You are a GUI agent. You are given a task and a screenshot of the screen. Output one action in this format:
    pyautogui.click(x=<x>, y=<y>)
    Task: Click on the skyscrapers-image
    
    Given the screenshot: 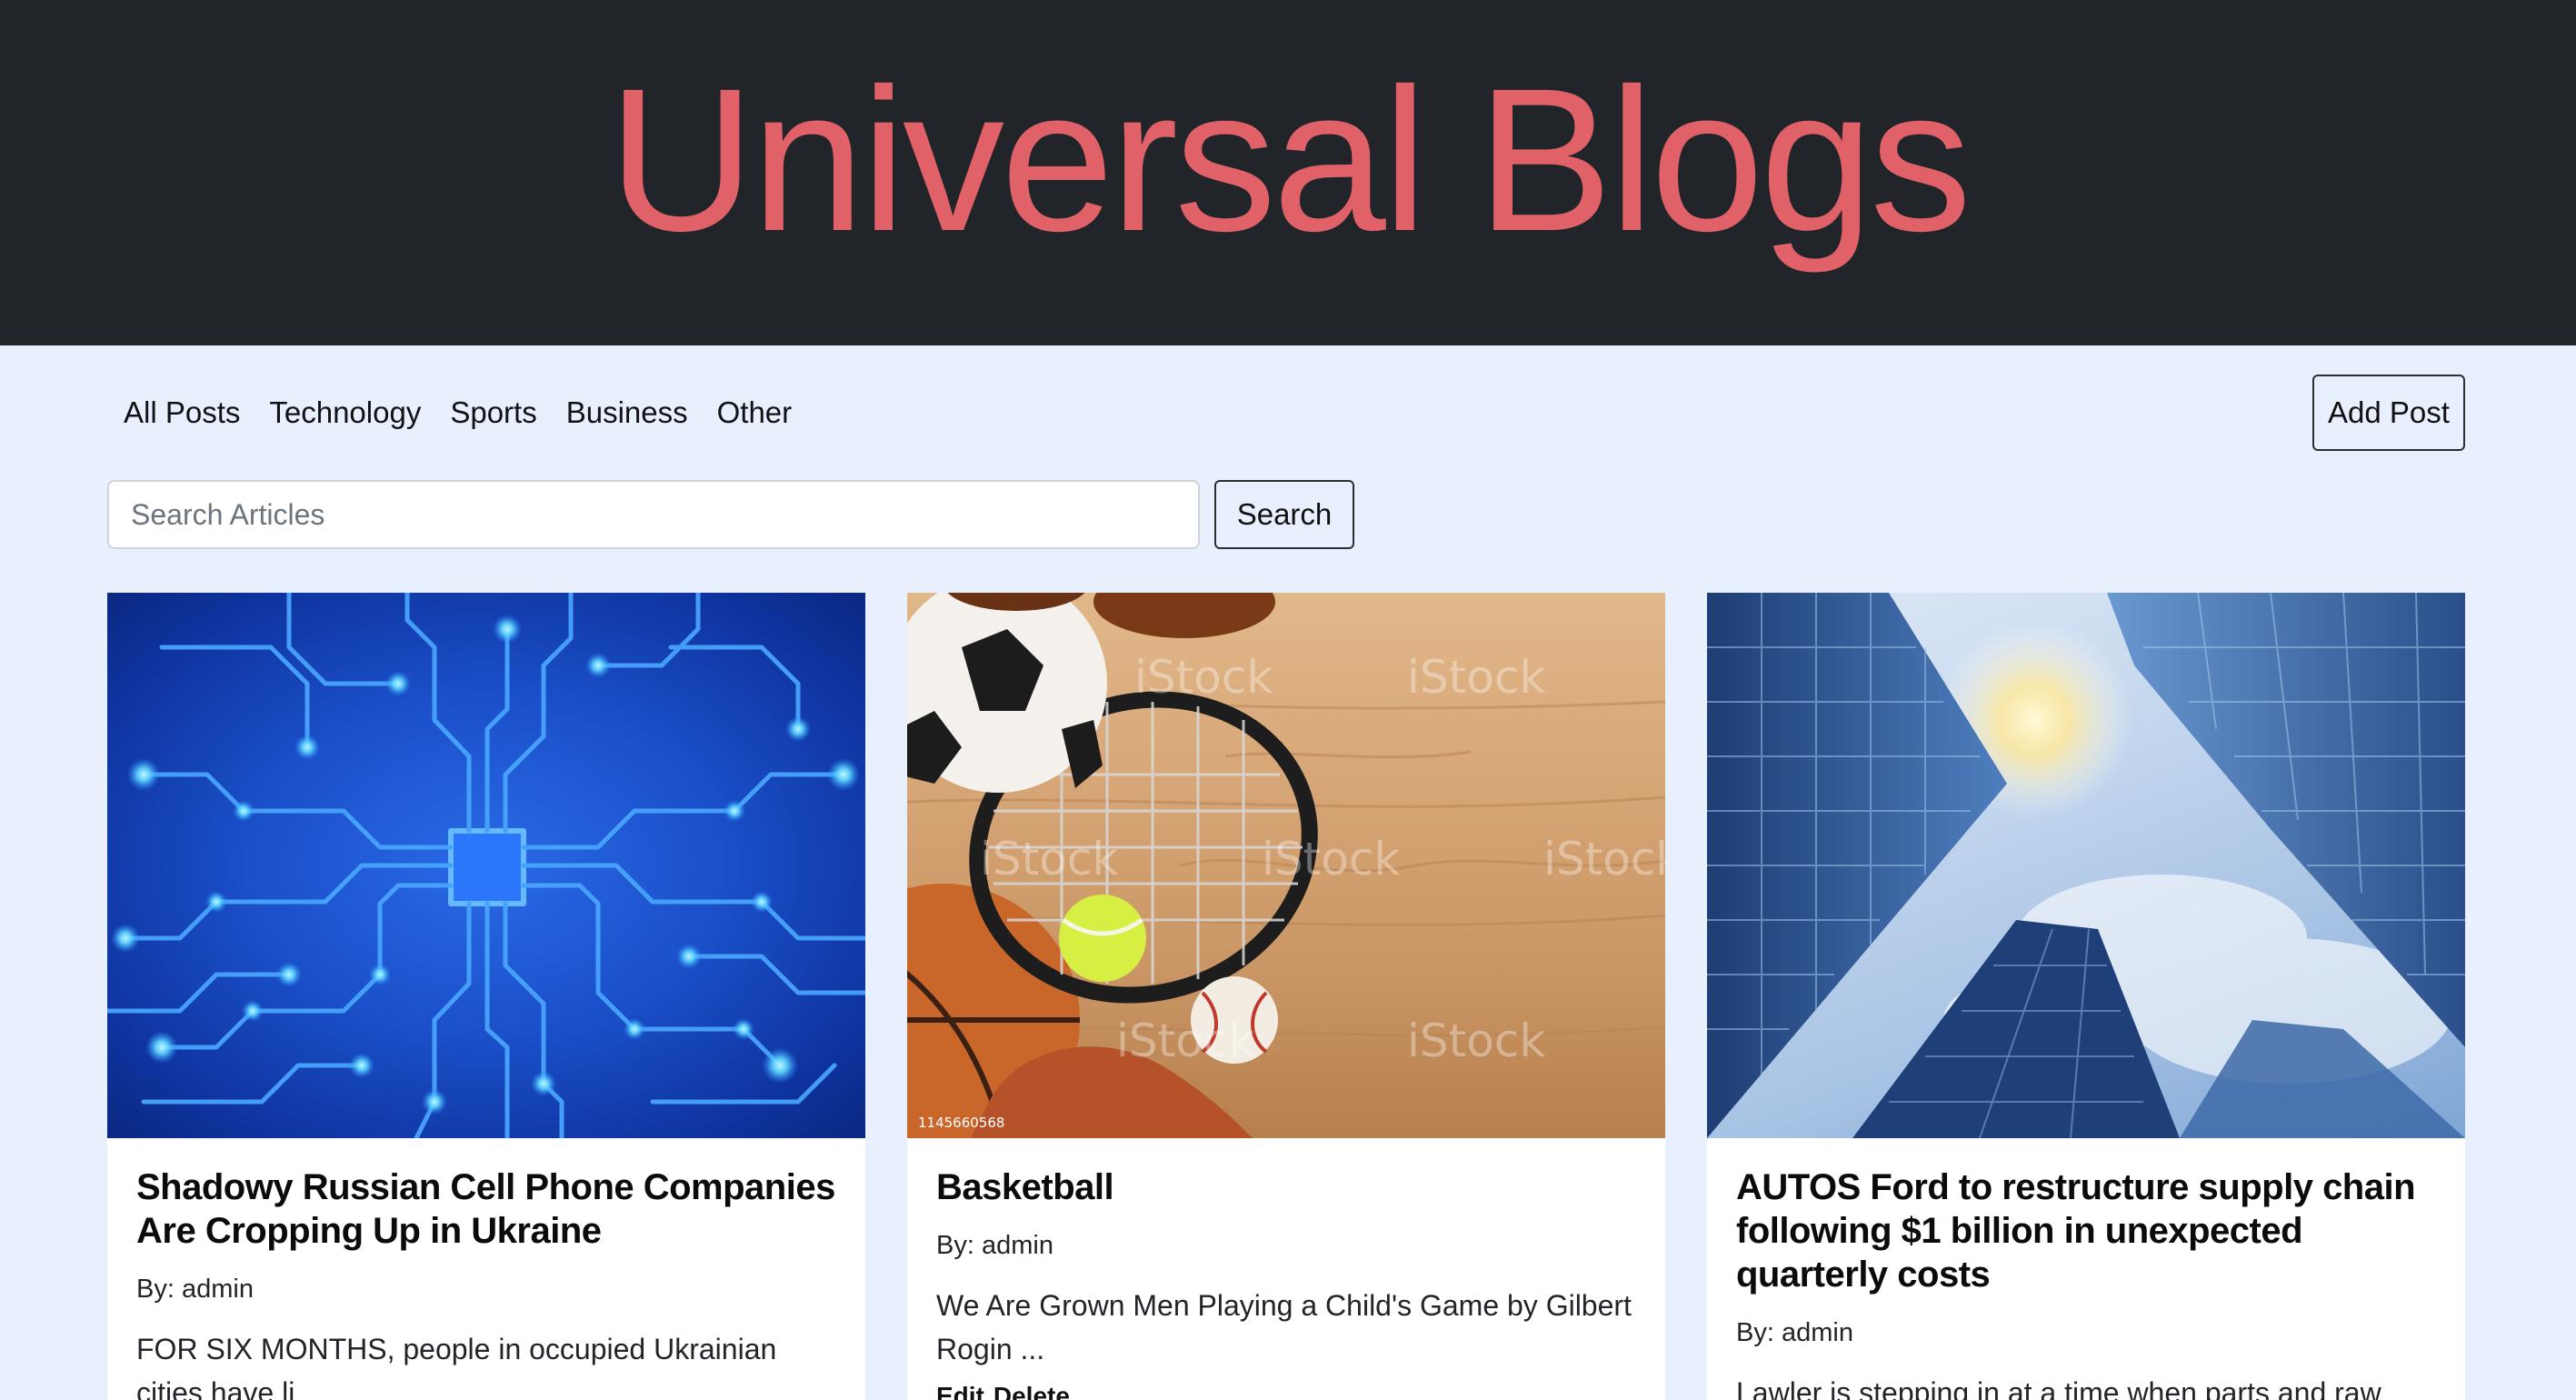 What is the action you would take?
    pyautogui.click(x=2086, y=865)
    